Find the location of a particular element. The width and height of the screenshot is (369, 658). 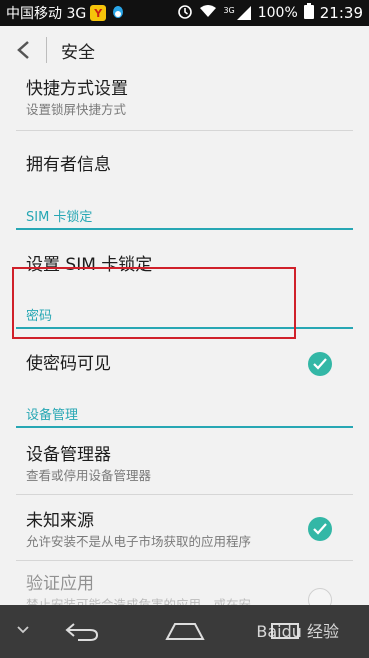

section-header-sim: SIM 卡锁定 is located at coordinates (59, 217).